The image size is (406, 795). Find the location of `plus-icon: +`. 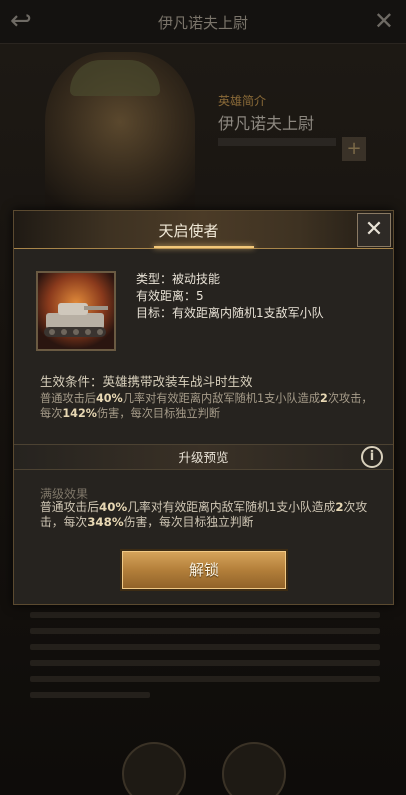

plus-icon: + is located at coordinates (354, 149).